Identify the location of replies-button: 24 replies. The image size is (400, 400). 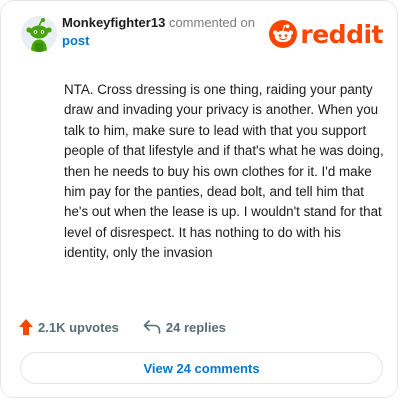
(184, 327).